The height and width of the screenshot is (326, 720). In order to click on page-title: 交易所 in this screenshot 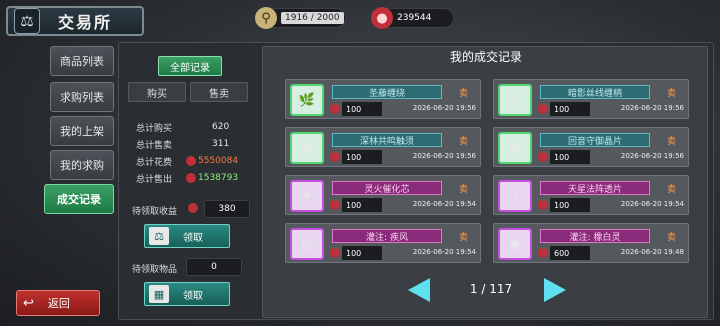, I will do `click(85, 22)`.